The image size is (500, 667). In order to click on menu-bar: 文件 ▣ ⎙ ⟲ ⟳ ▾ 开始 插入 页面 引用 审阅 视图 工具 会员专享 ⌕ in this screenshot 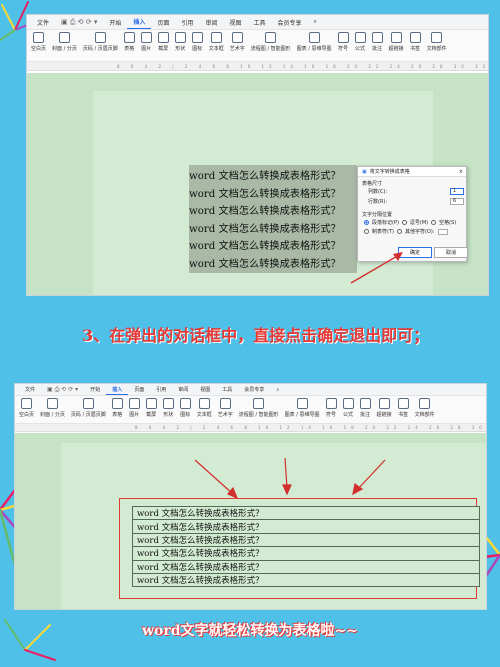, I will do `click(257, 22)`.